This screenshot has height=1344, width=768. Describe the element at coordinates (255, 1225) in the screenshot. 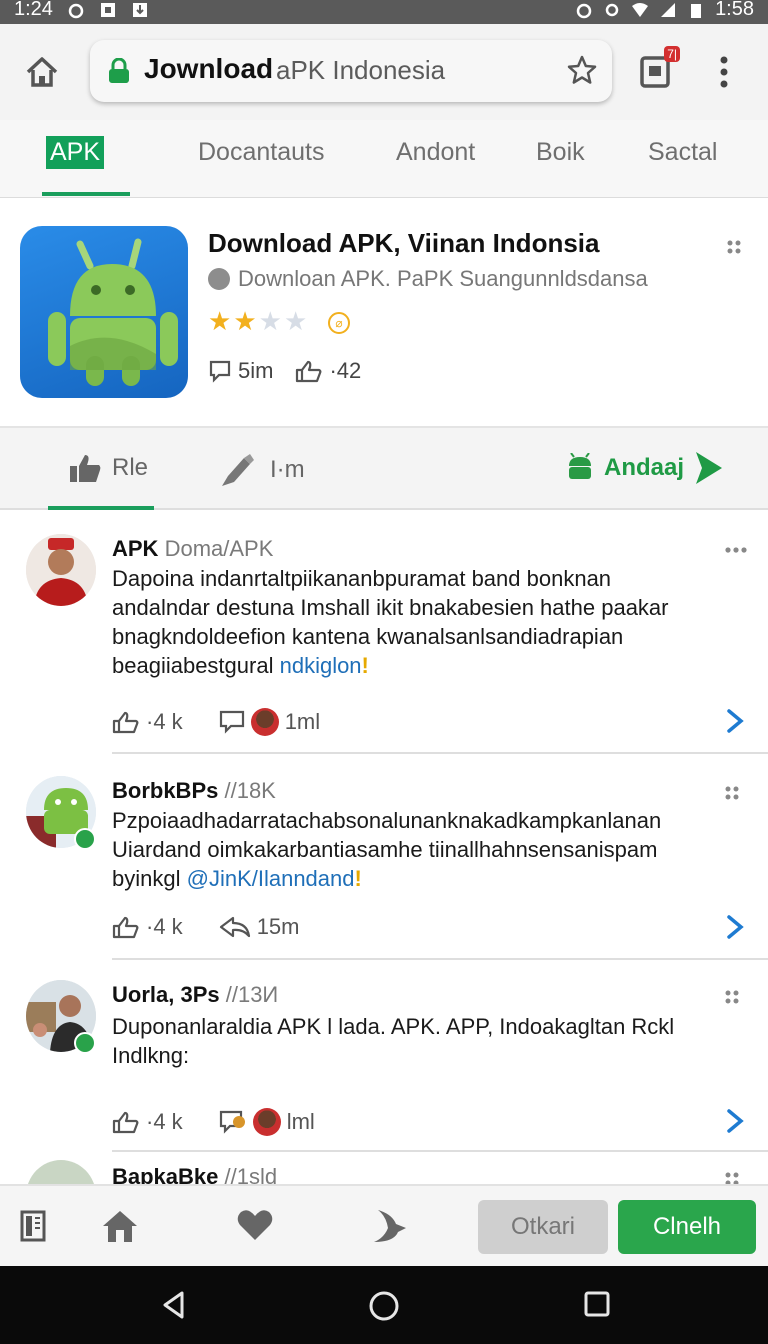

I see `heart-icon` at that location.